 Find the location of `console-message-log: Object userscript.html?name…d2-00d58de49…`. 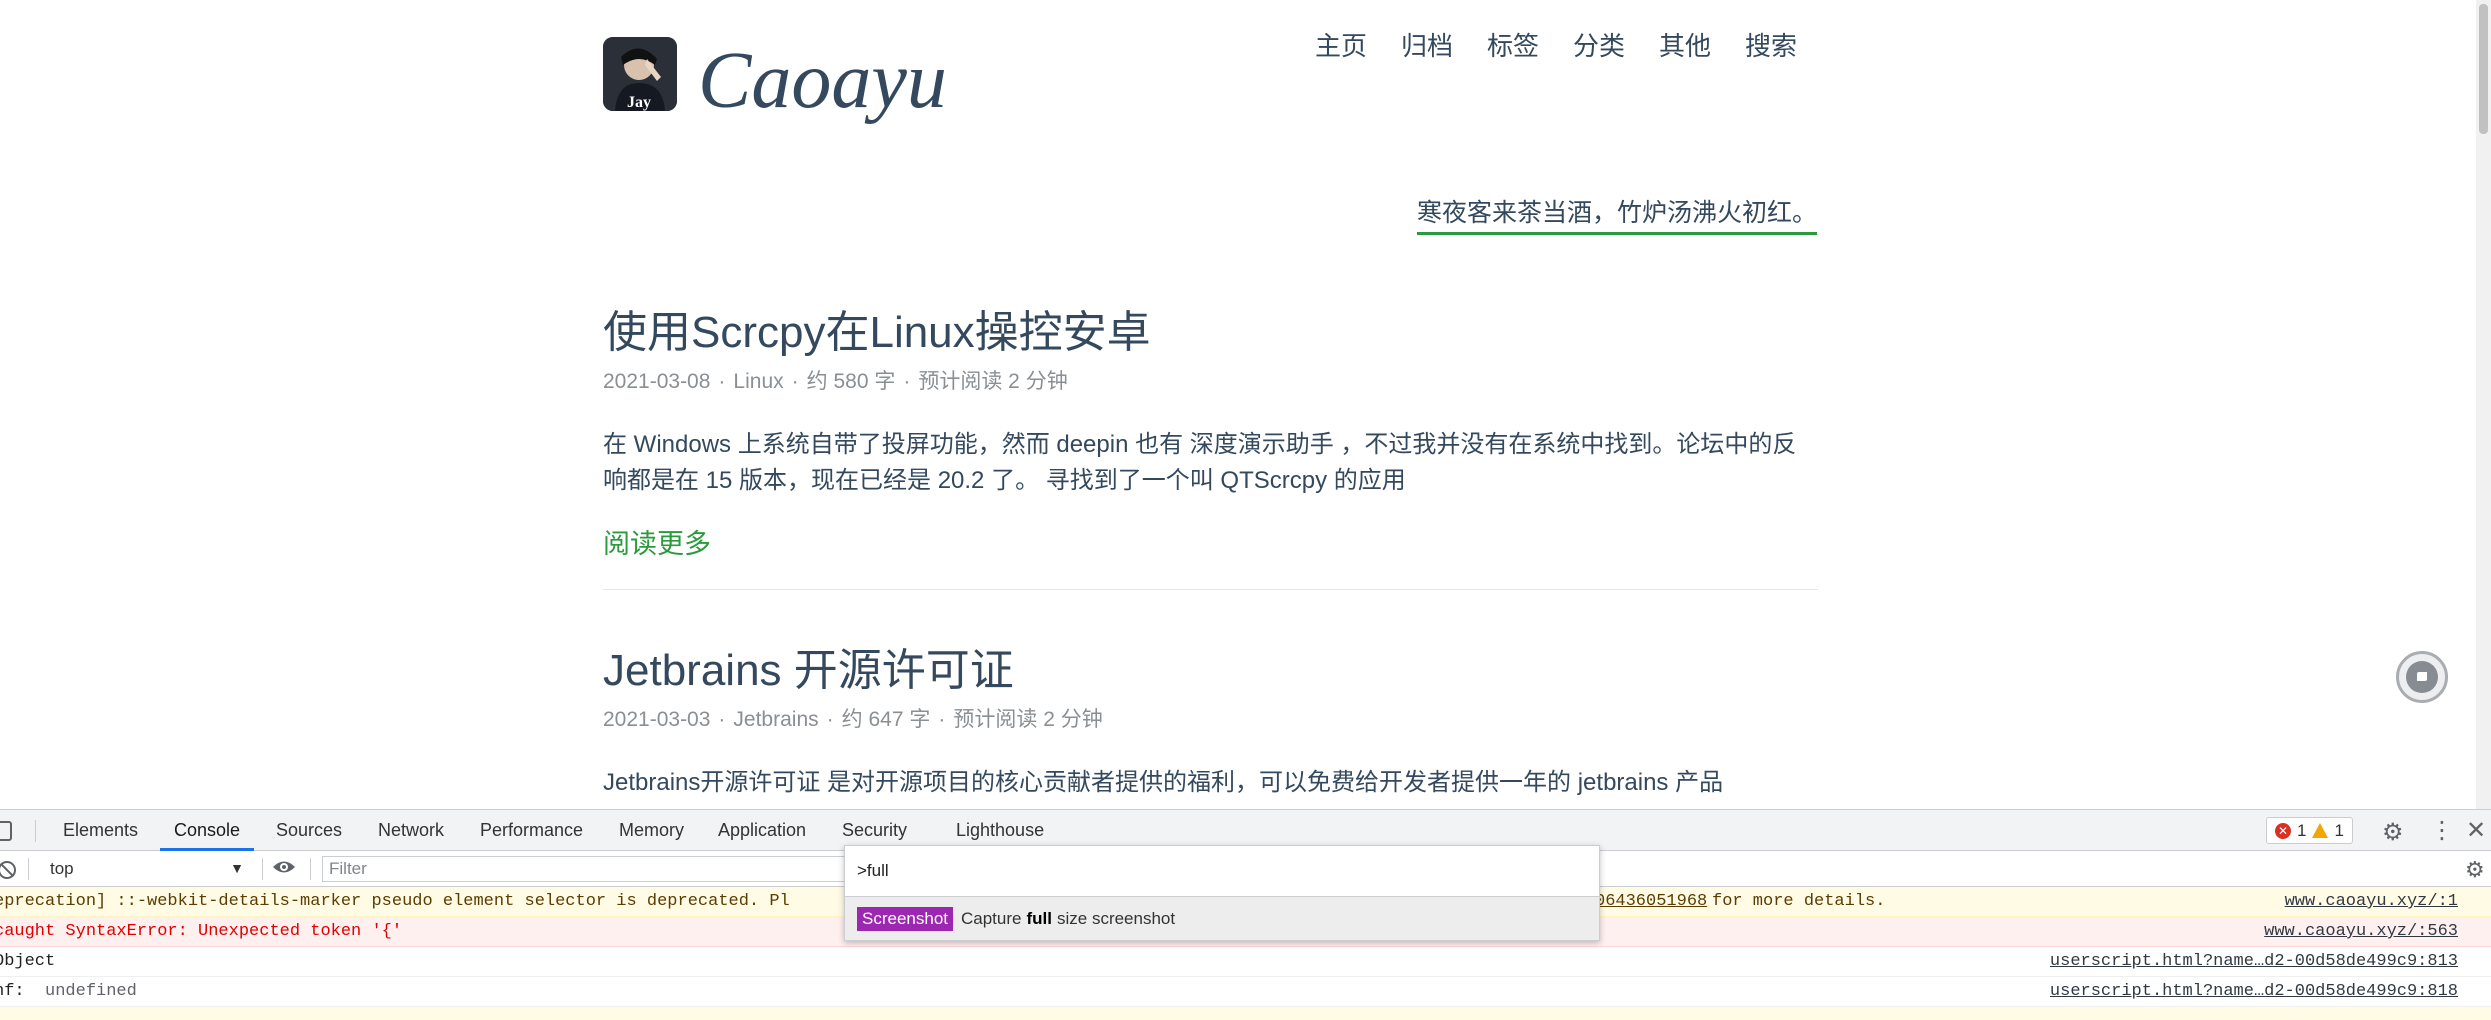

console-message-log: Object userscript.html?name…d2-00d58de49… is located at coordinates (1245, 962).